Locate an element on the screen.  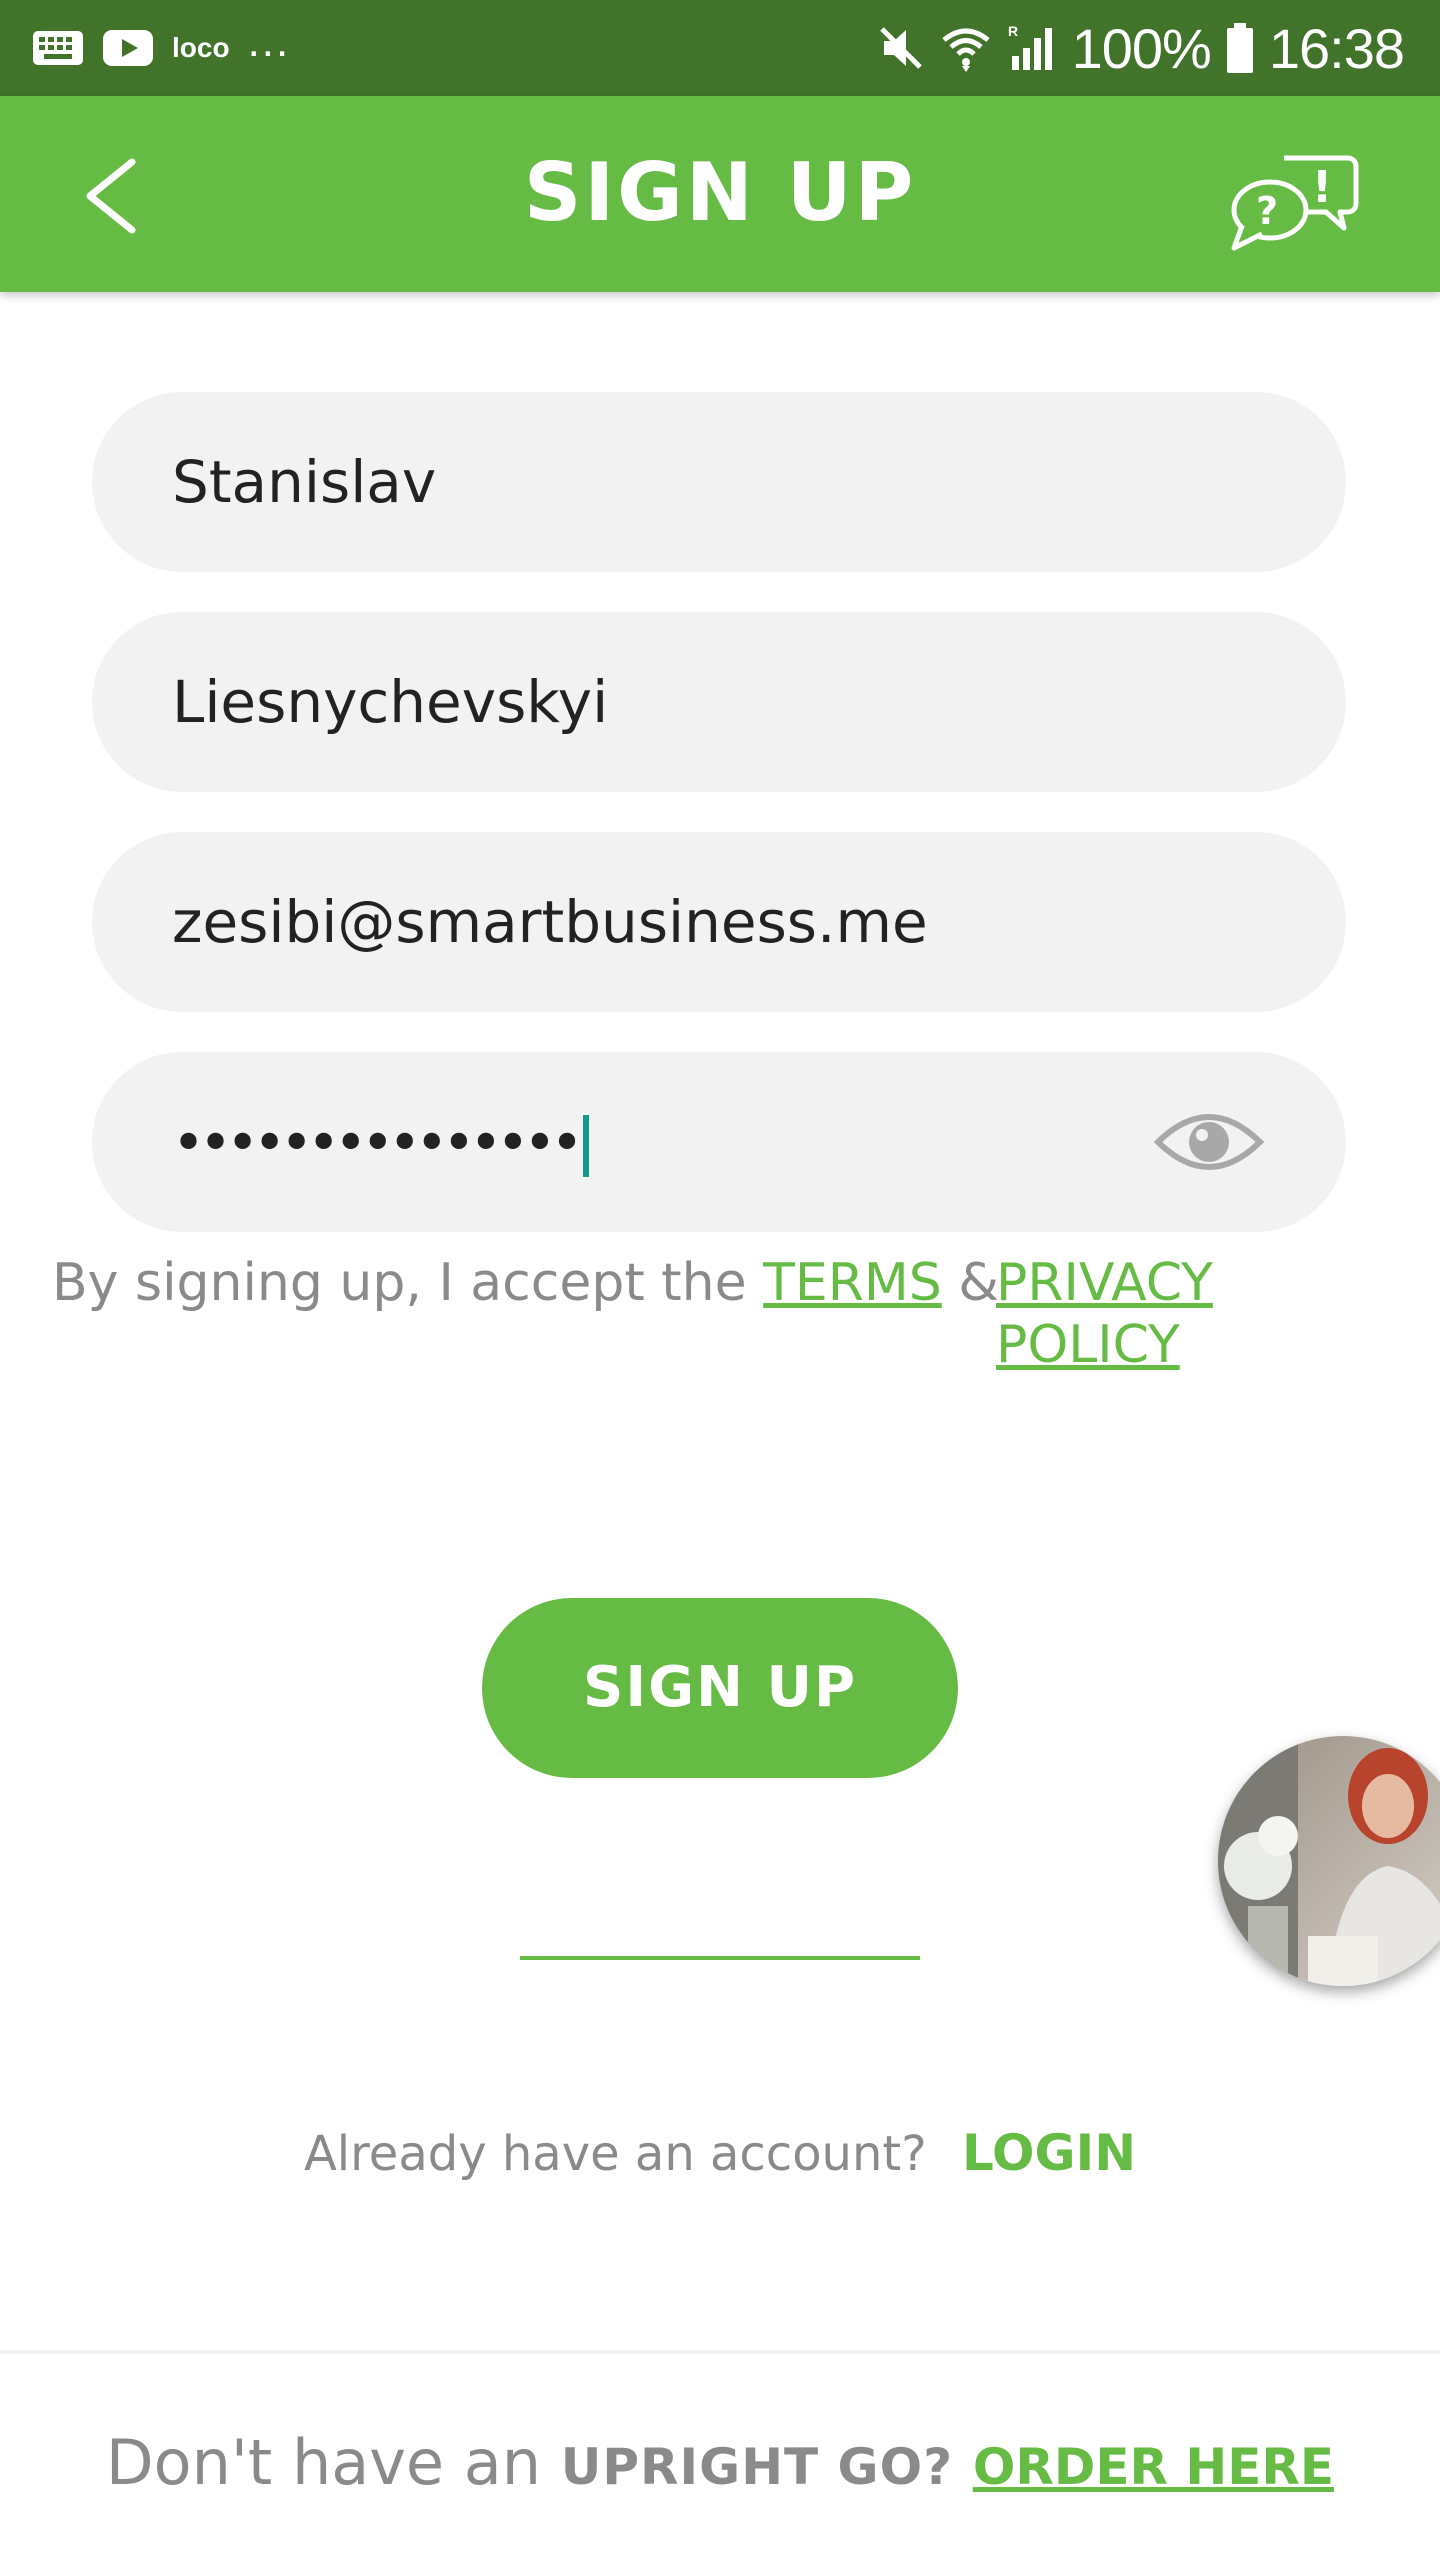
app-bar: SIGN UP ! ? is located at coordinates (720, 194).